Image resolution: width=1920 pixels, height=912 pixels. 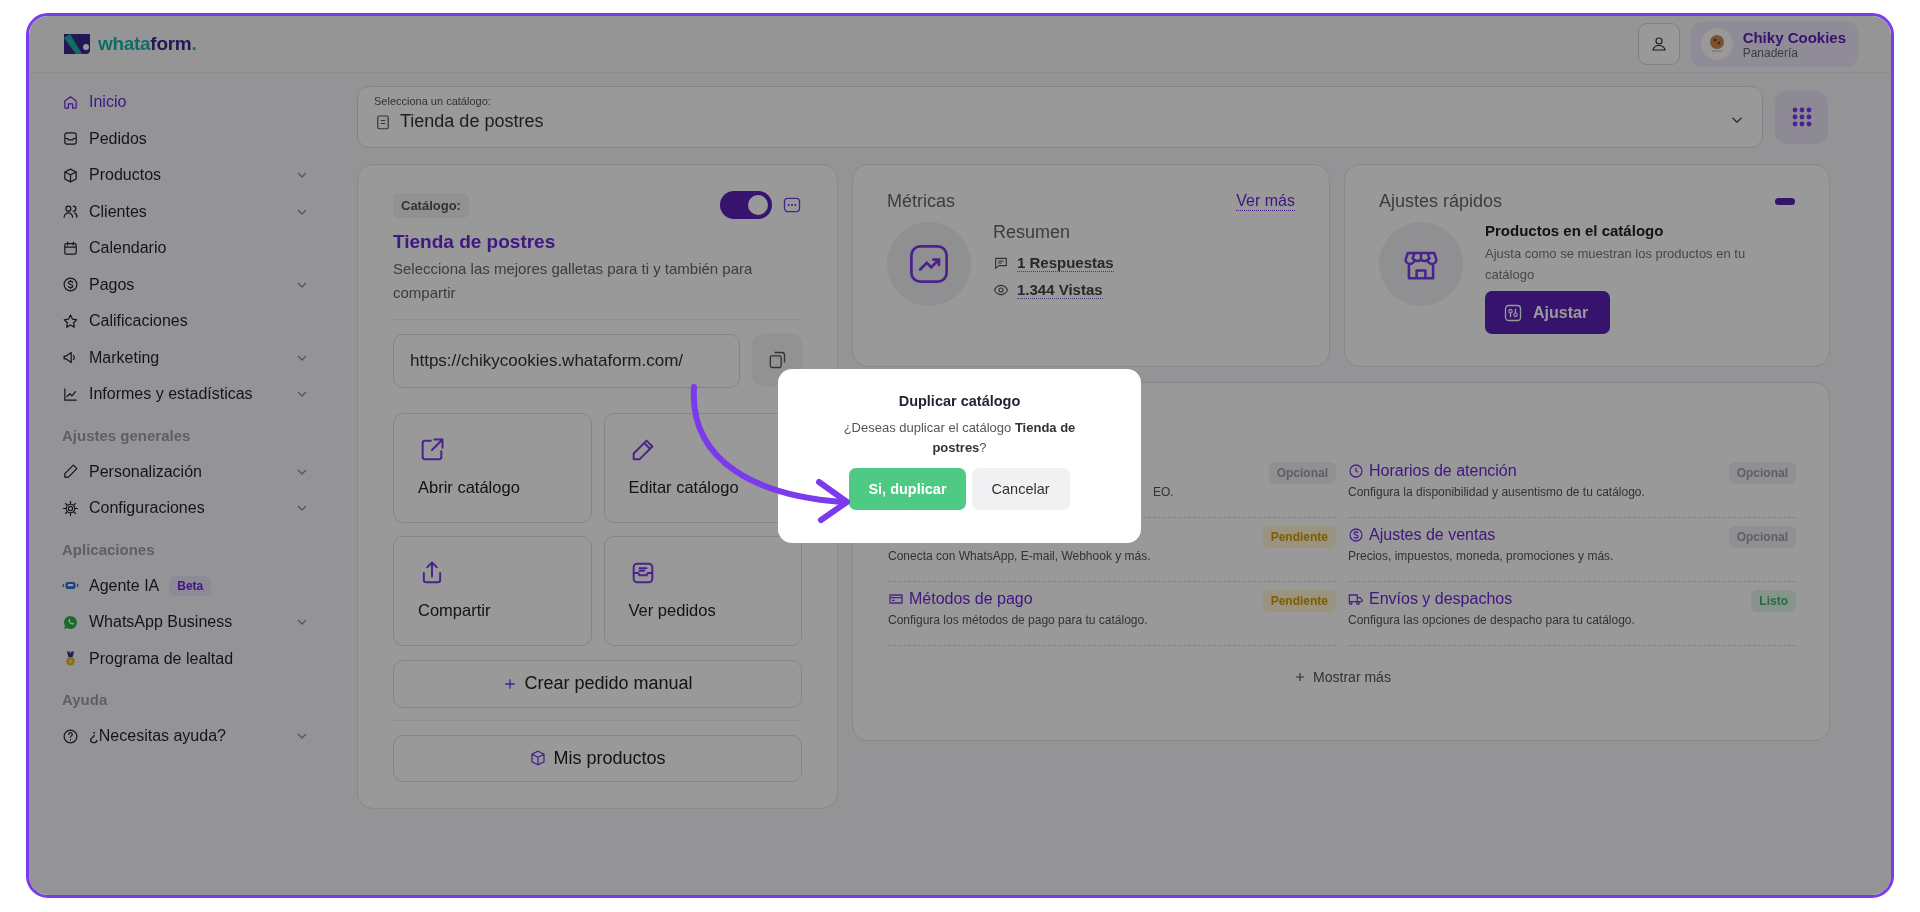 What do you see at coordinates (1716, 44) in the screenshot?
I see `avatar-icon` at bounding box center [1716, 44].